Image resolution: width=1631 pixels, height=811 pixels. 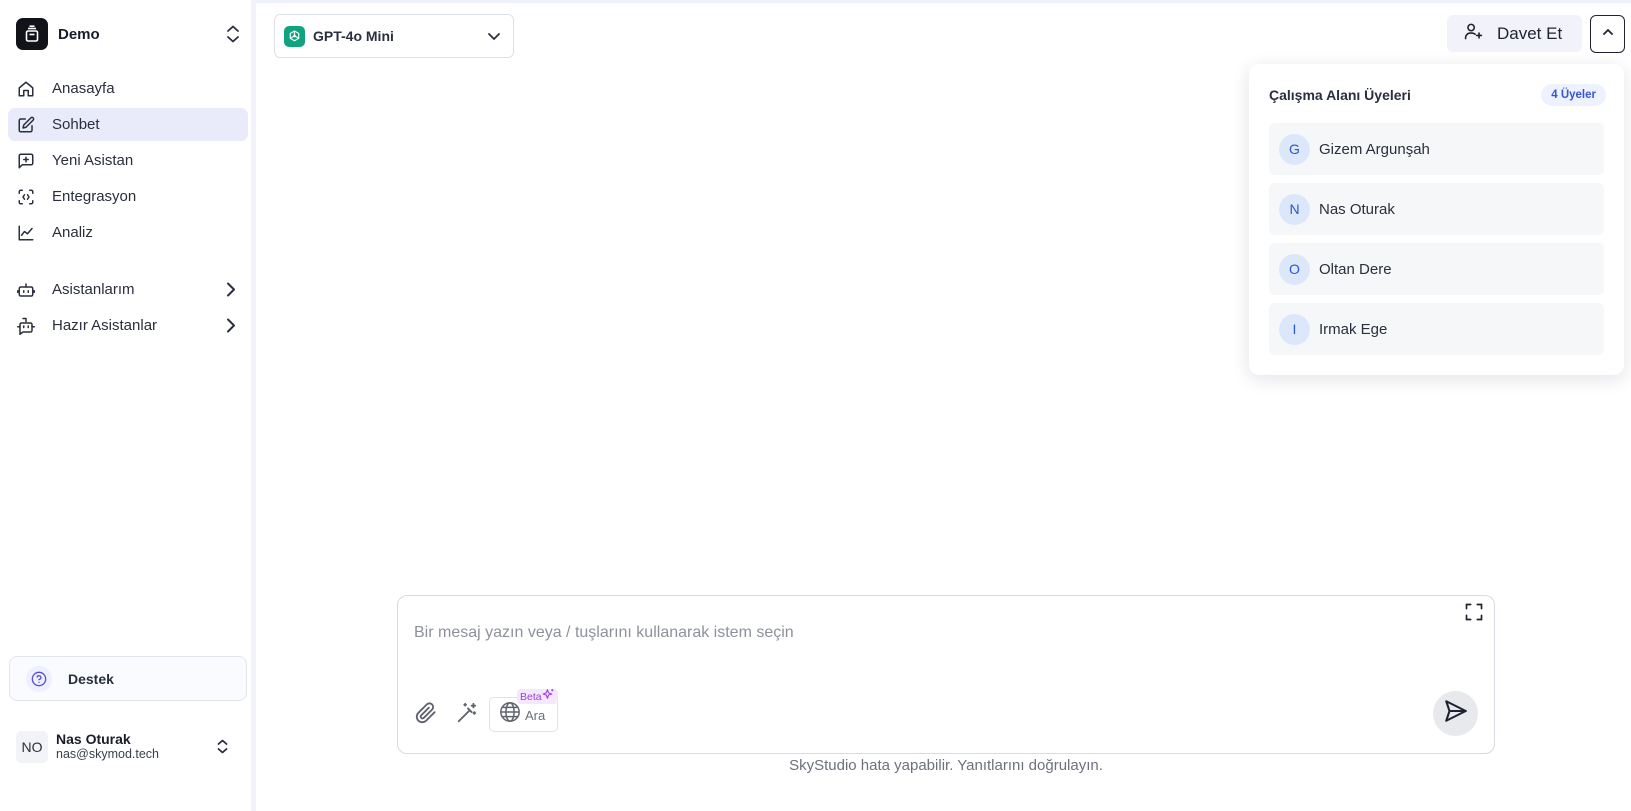 What do you see at coordinates (26, 290) in the screenshot?
I see `bot-icon` at bounding box center [26, 290].